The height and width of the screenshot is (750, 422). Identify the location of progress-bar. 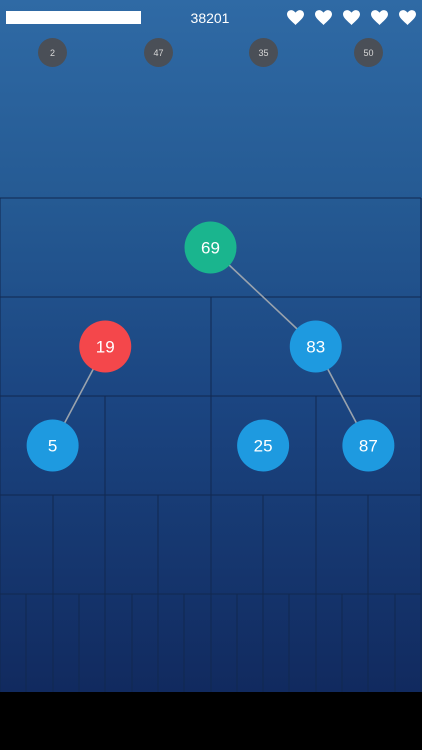
(73, 17).